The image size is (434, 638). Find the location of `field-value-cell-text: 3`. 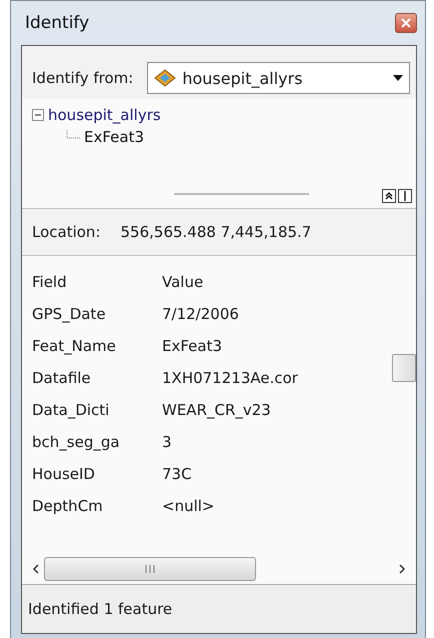

field-value-cell-text: 3 is located at coordinates (167, 442).